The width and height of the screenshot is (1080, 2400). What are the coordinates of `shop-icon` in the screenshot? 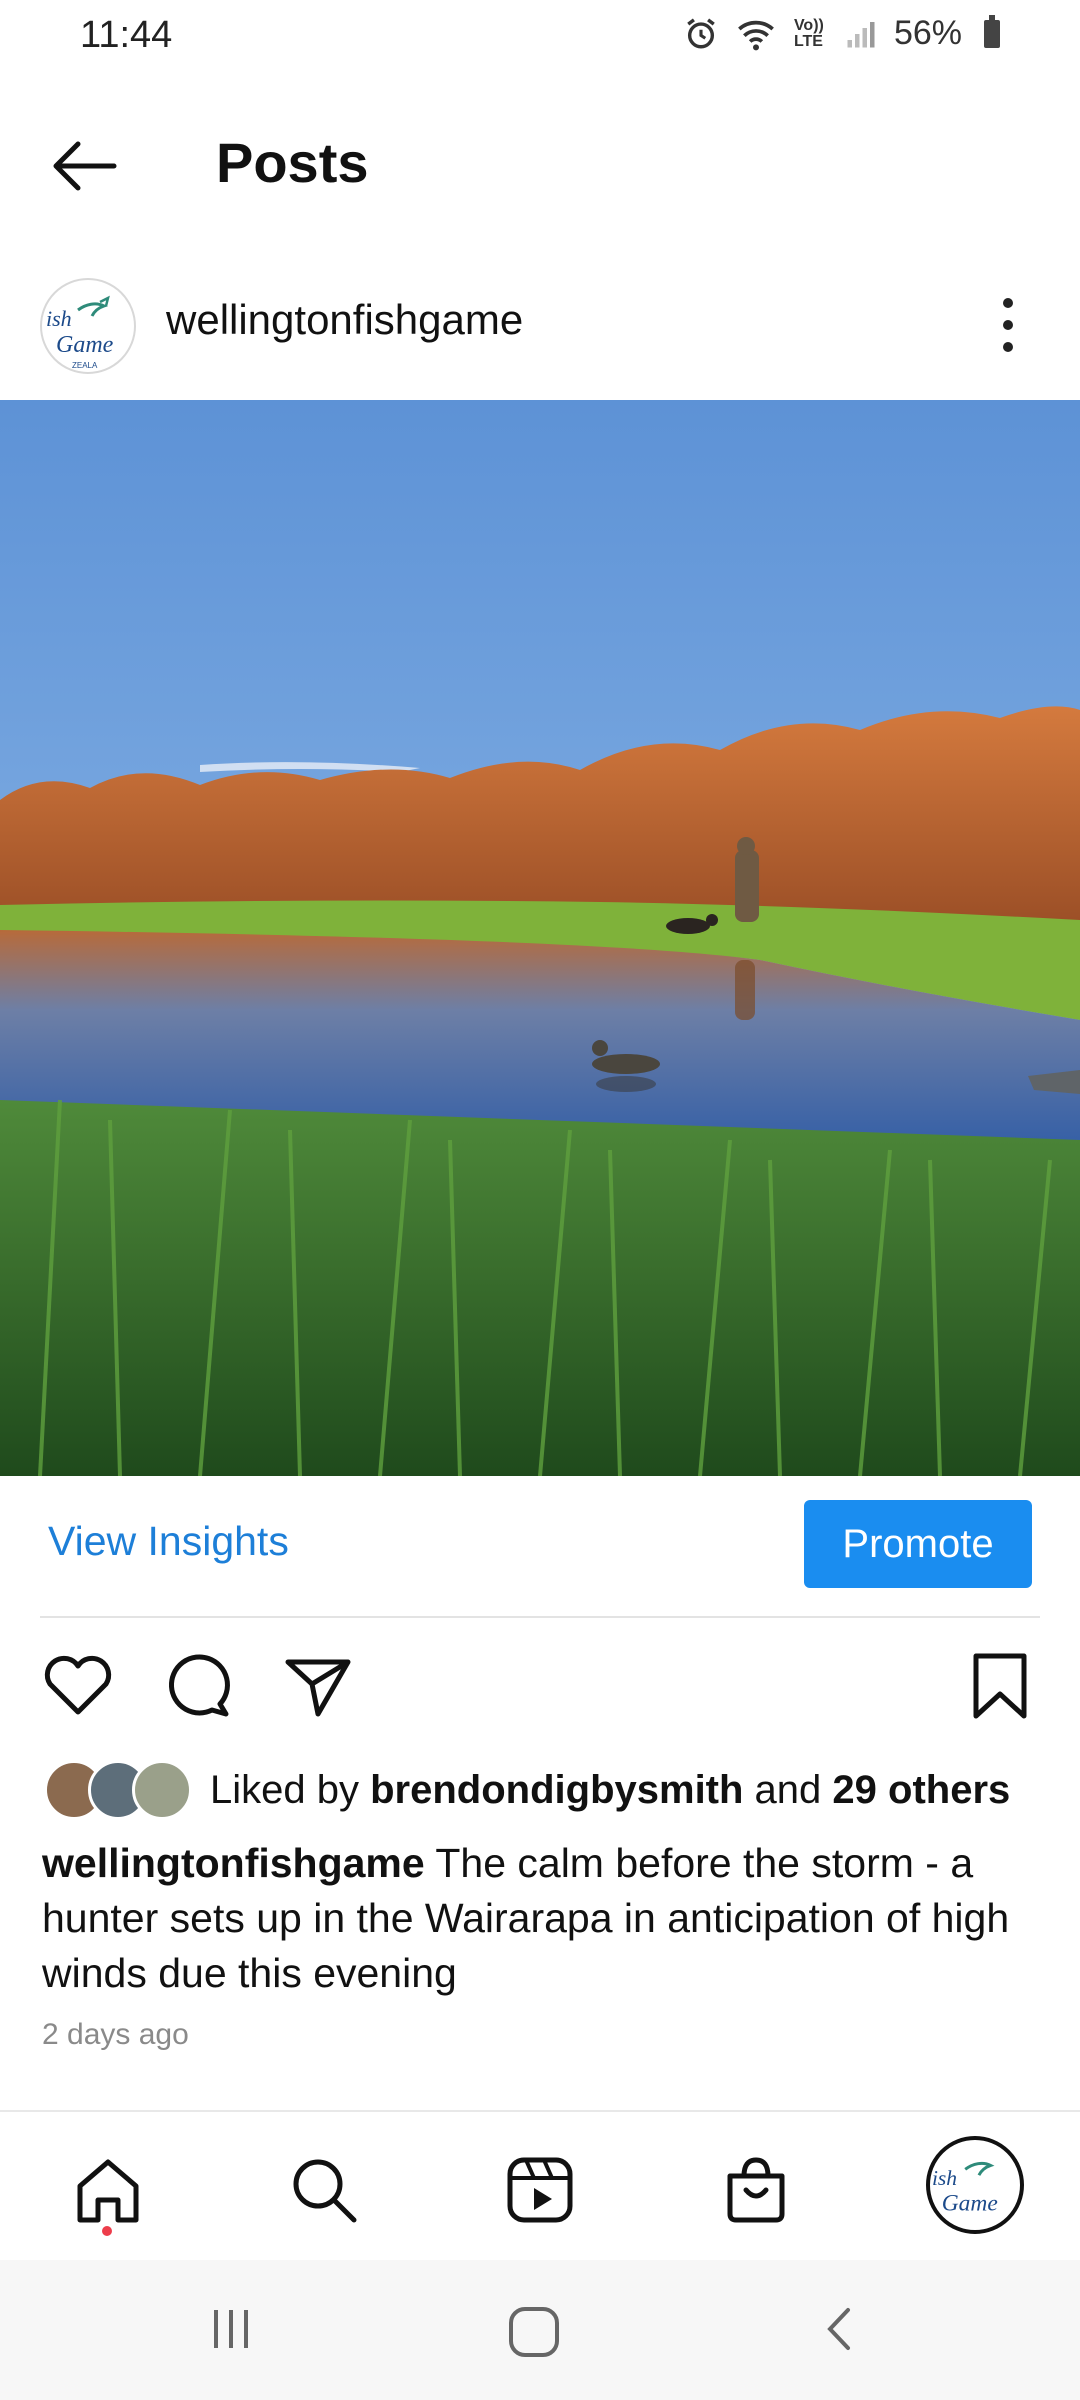 It's located at (756, 2190).